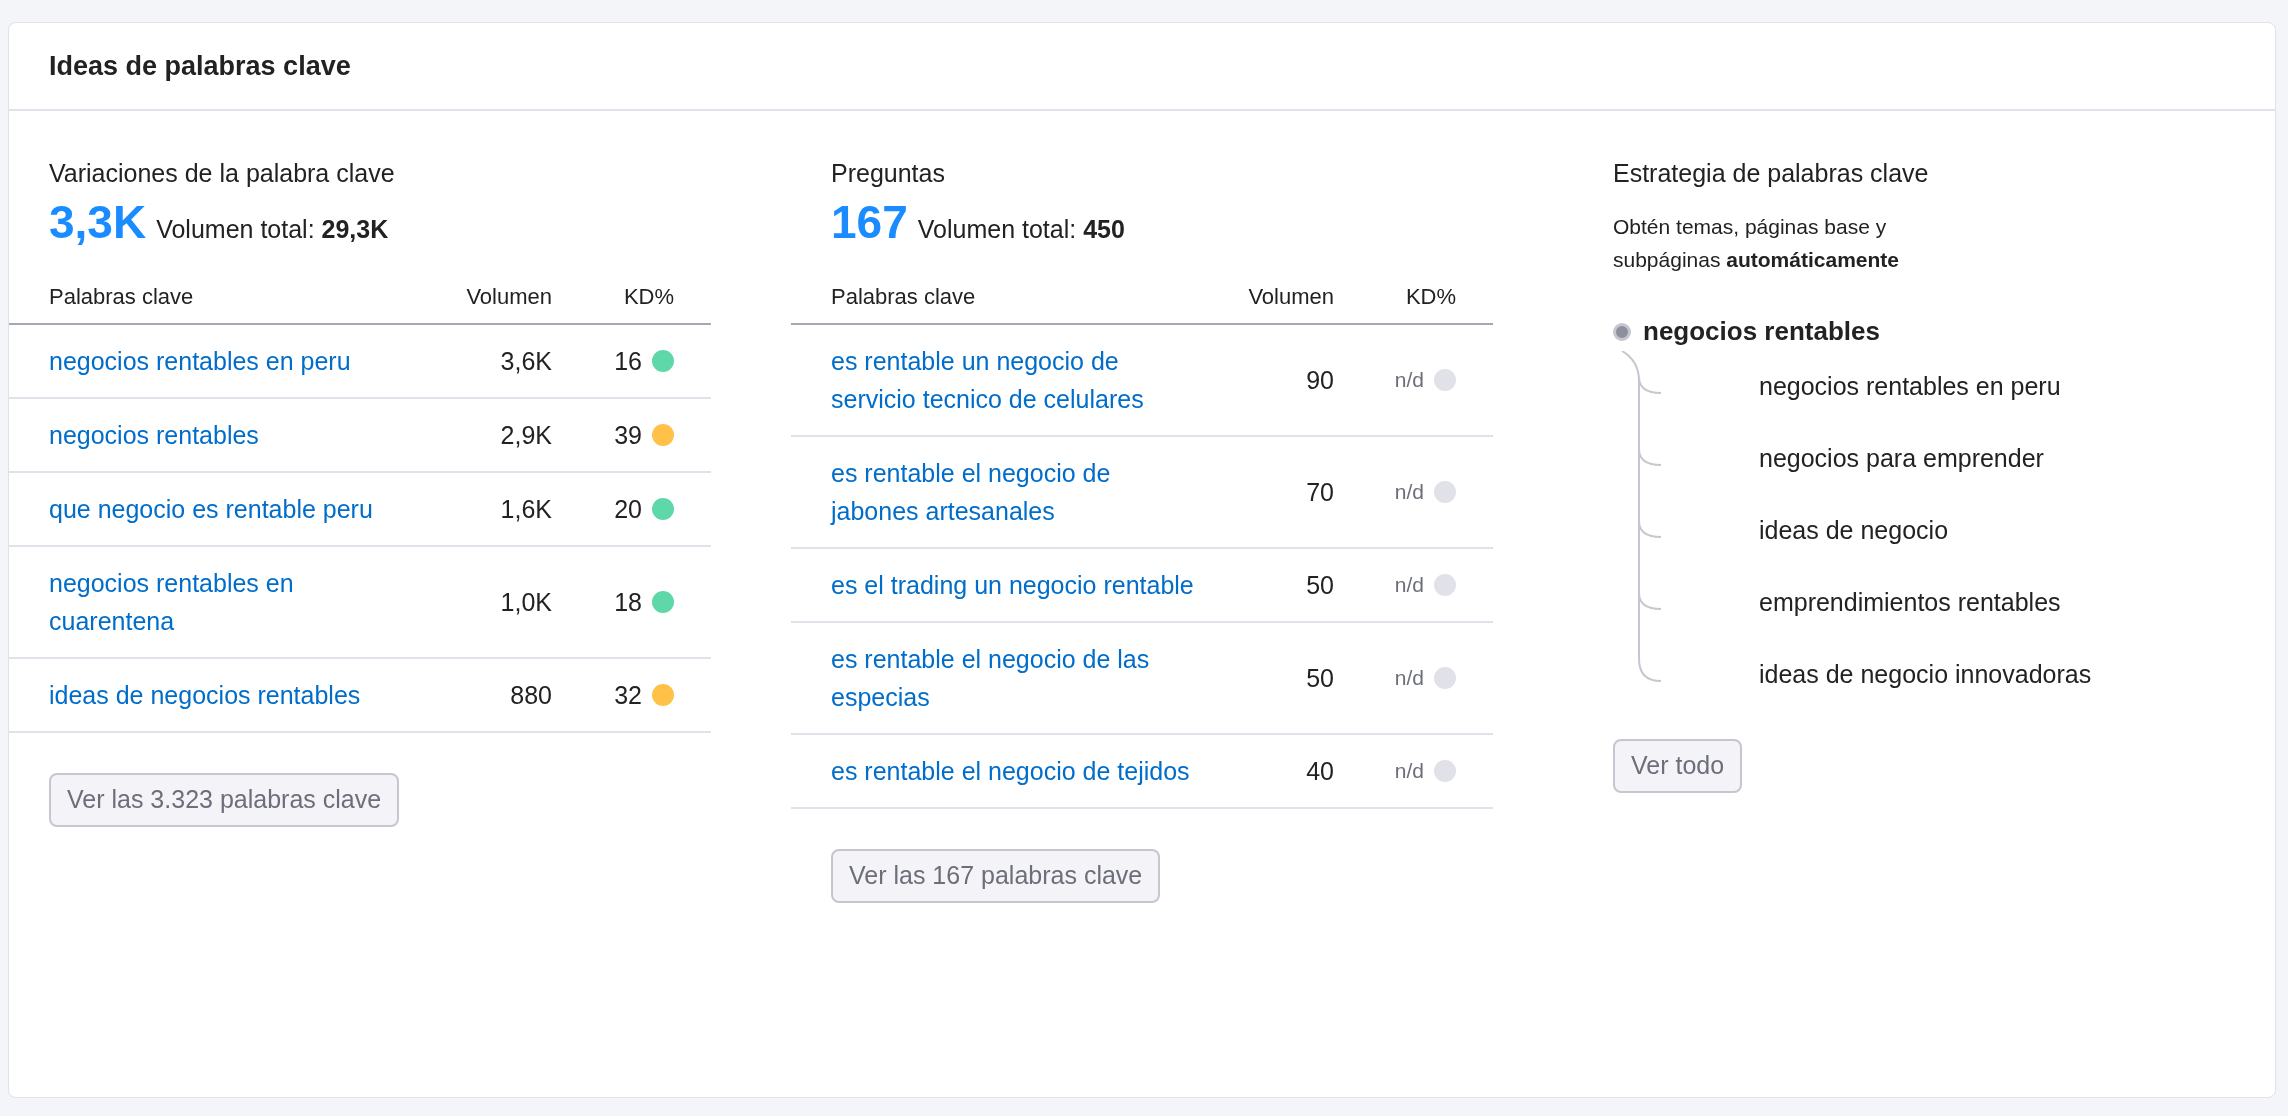 The image size is (2288, 1116). I want to click on keyword-count: 167, so click(869, 222).